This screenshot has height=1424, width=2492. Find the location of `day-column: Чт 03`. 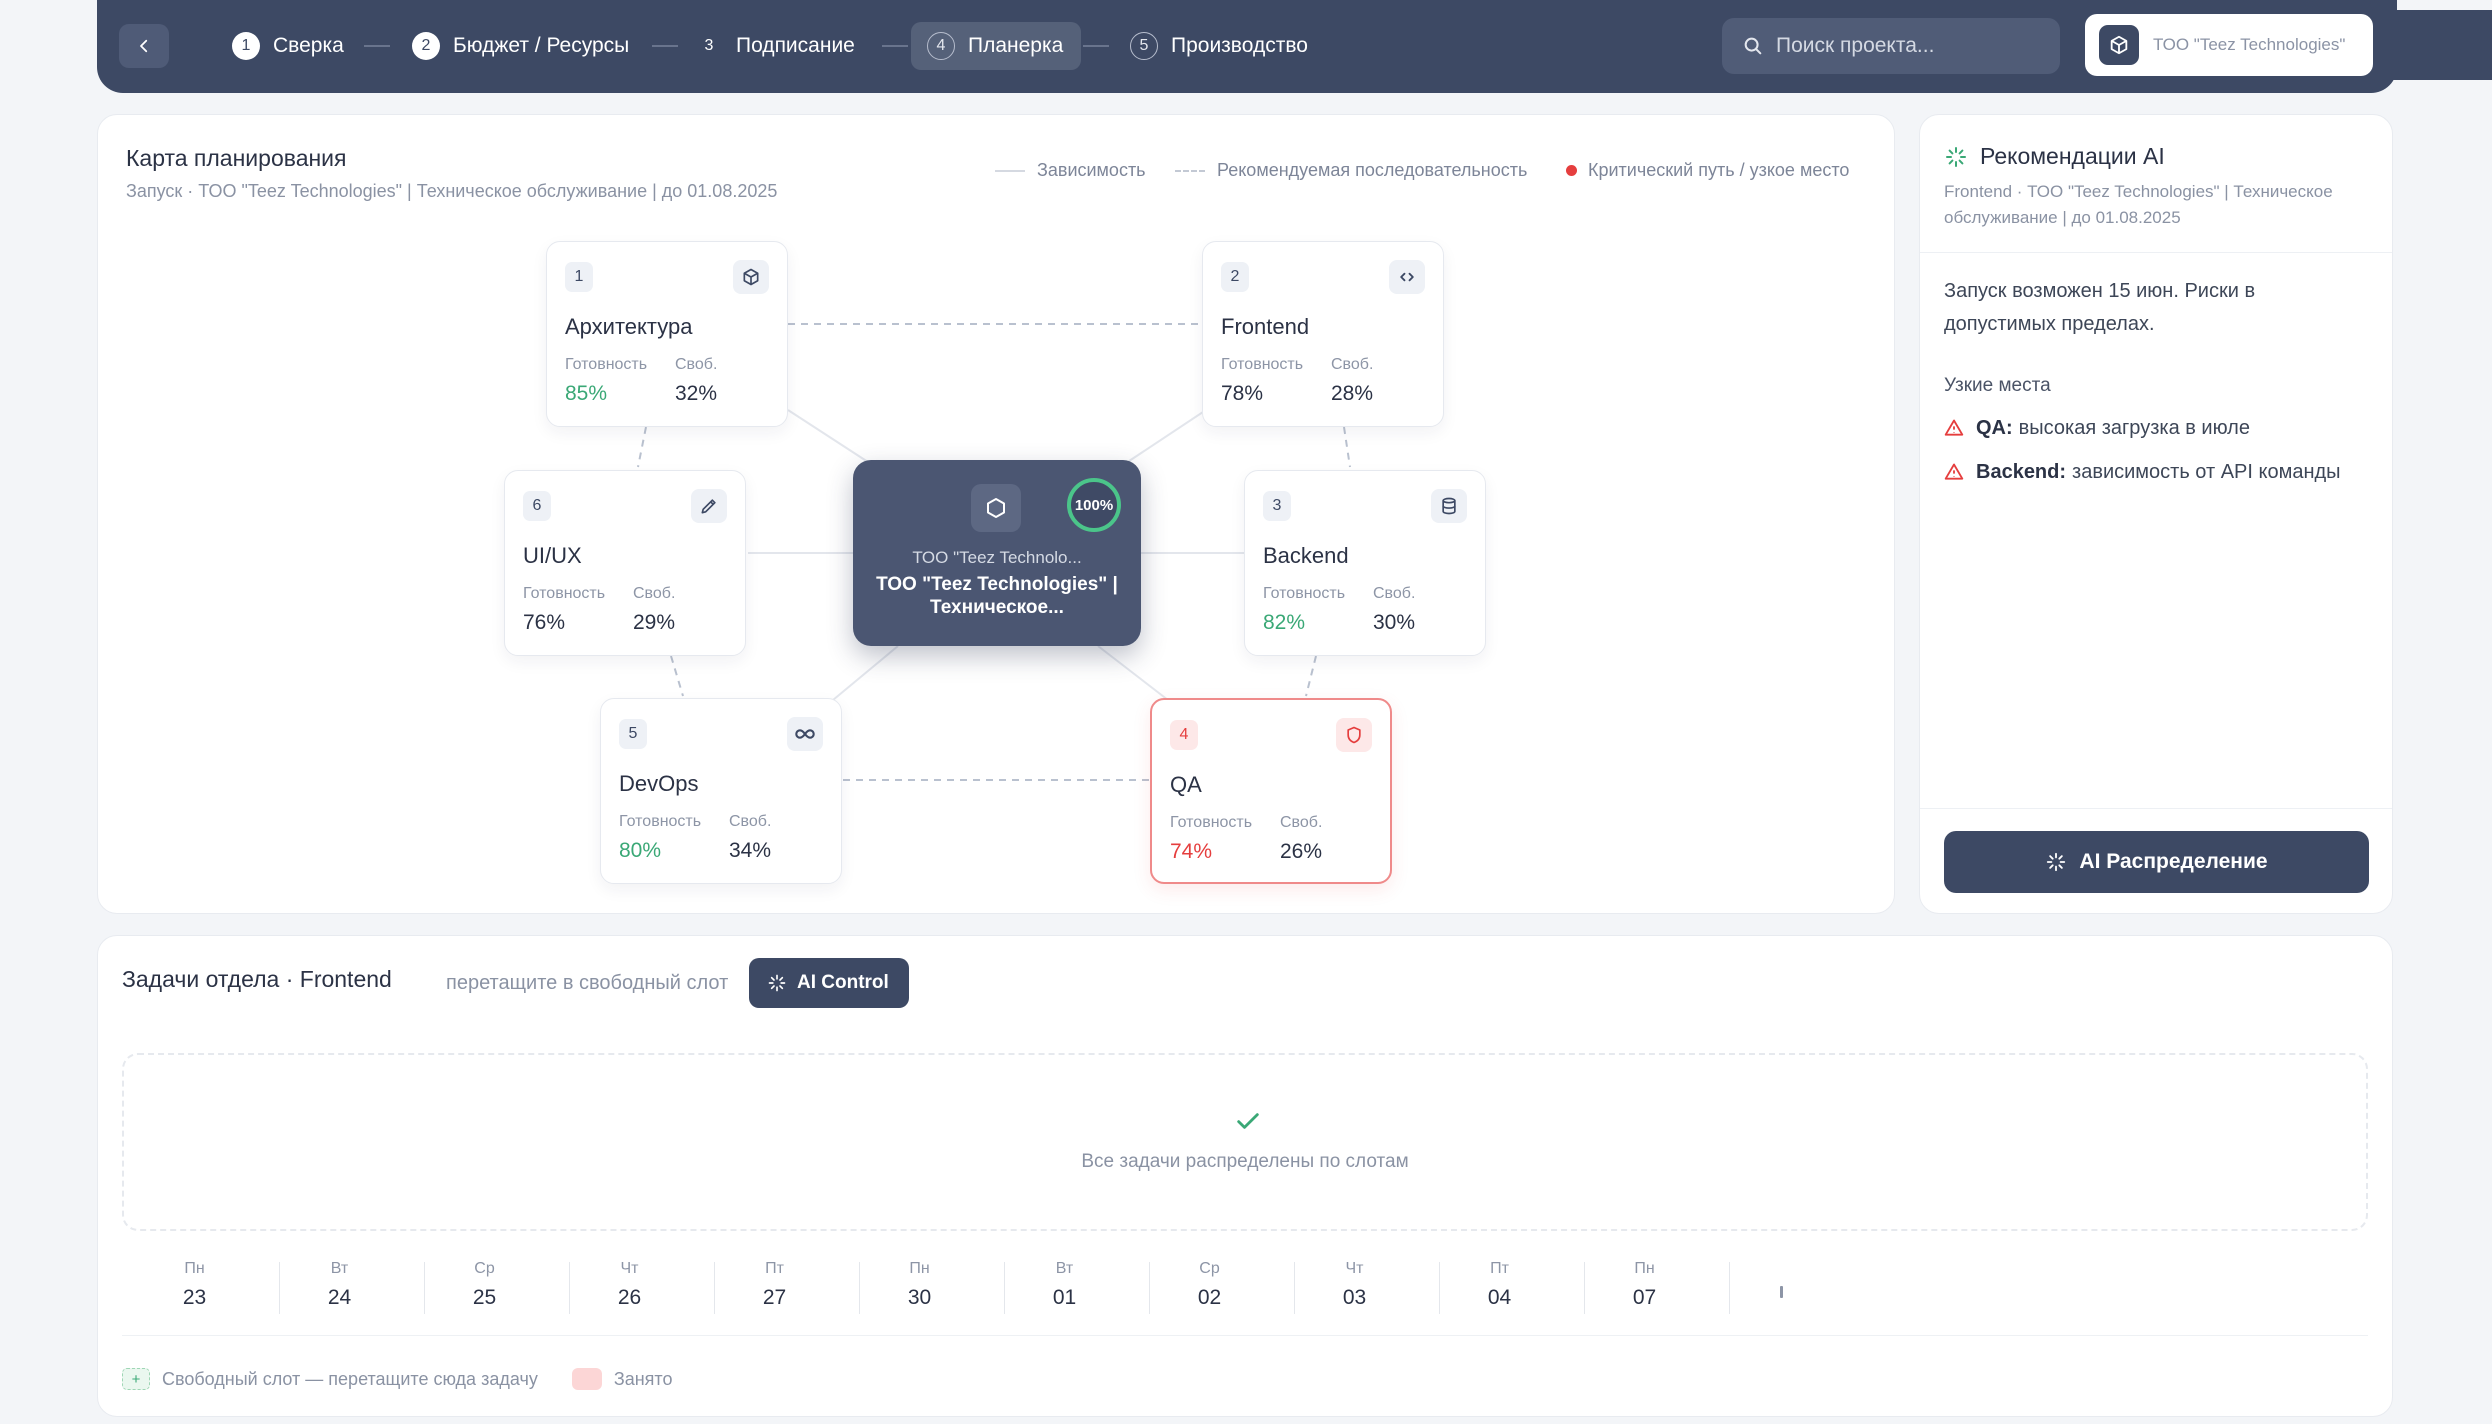

day-column: Чт 03 is located at coordinates (1354, 1287).